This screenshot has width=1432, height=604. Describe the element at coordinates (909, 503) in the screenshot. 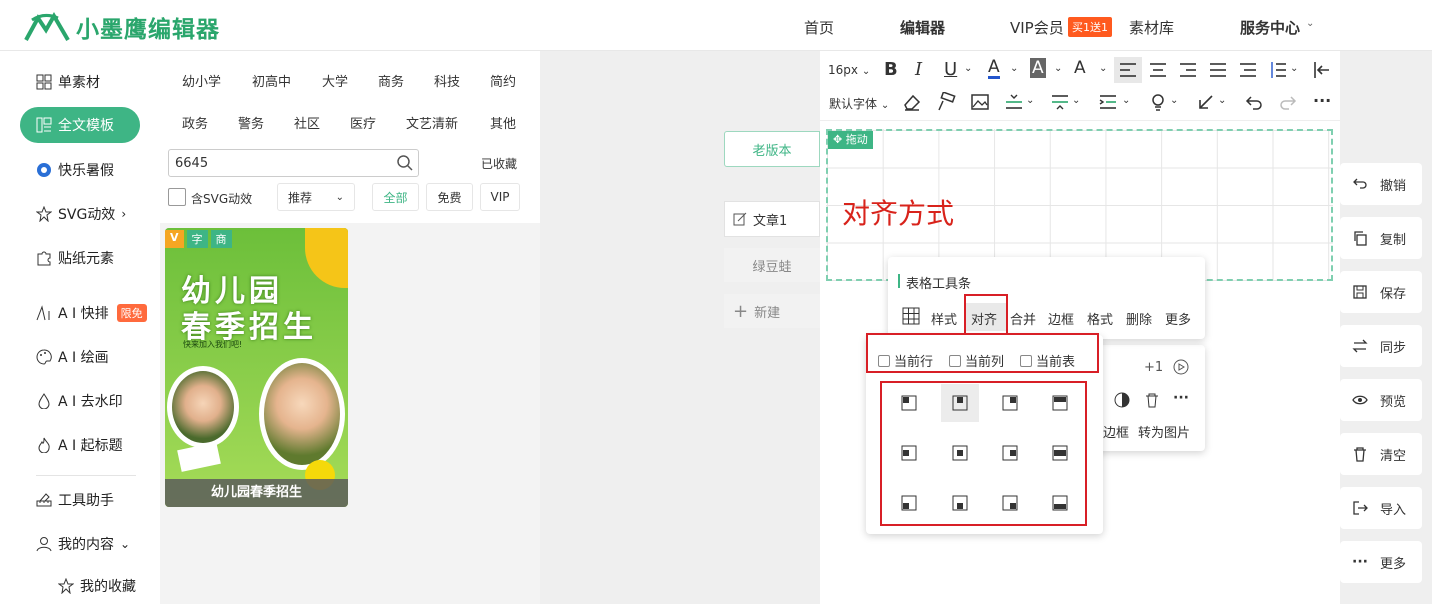

I see `align-bottom-left-icon` at that location.